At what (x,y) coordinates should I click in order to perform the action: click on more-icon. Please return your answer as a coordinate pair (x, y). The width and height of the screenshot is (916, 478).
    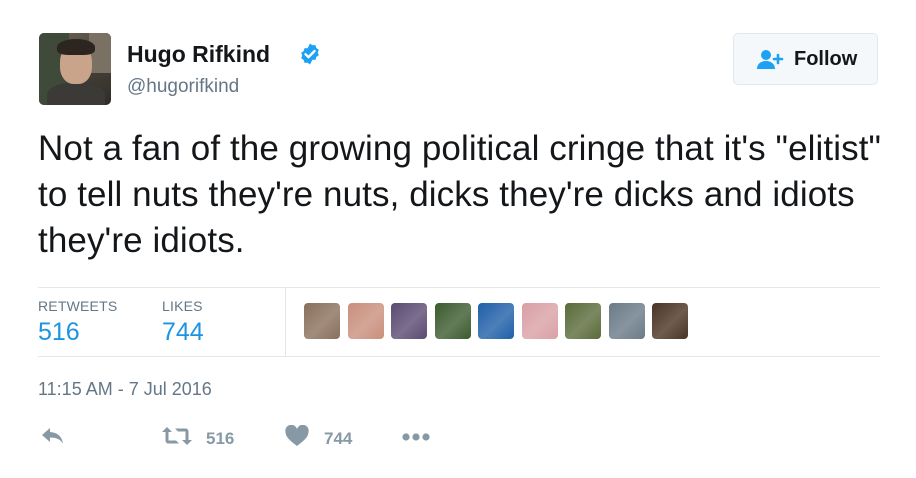
    Looking at the image, I should click on (416, 437).